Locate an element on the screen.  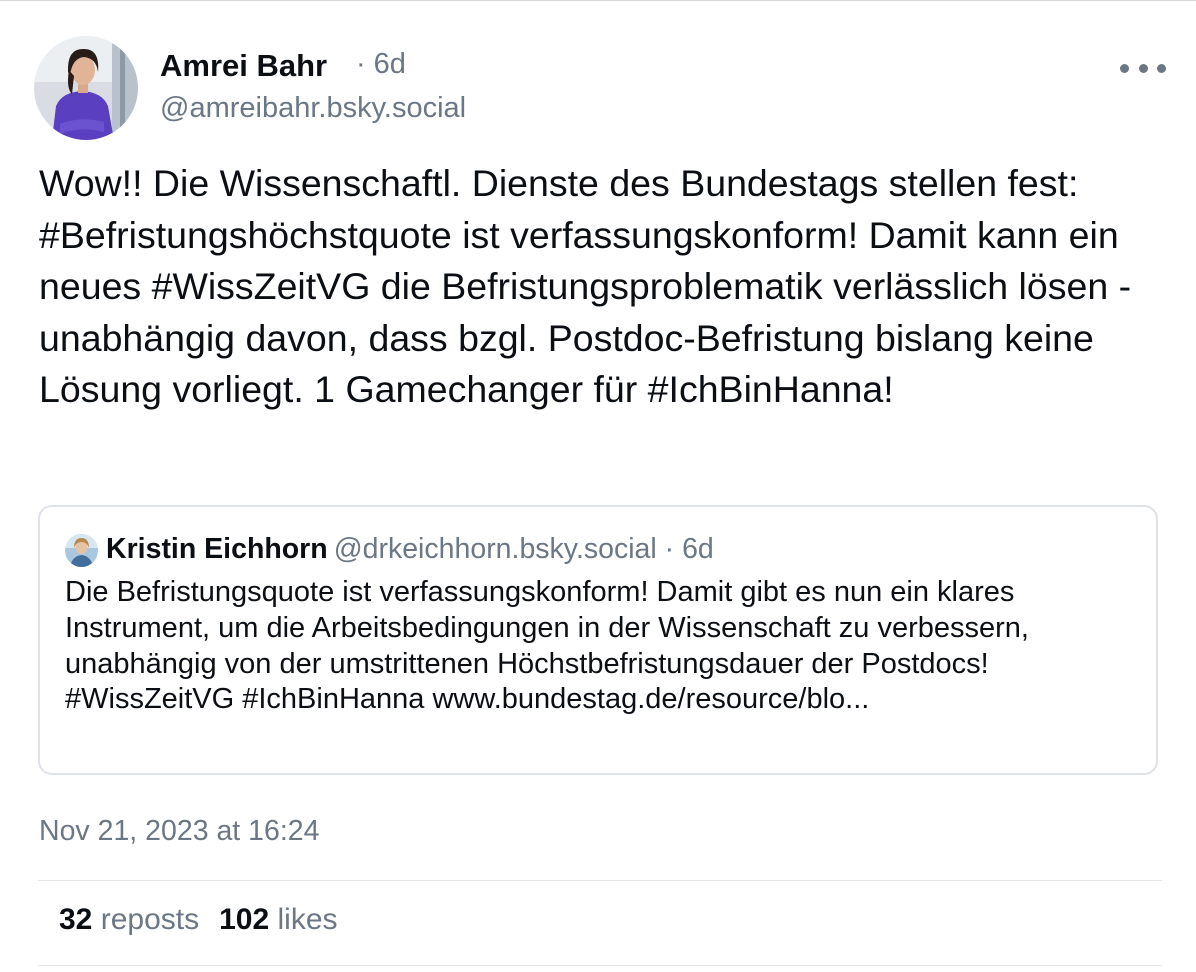
likes-count: 102 is located at coordinates (244, 919).